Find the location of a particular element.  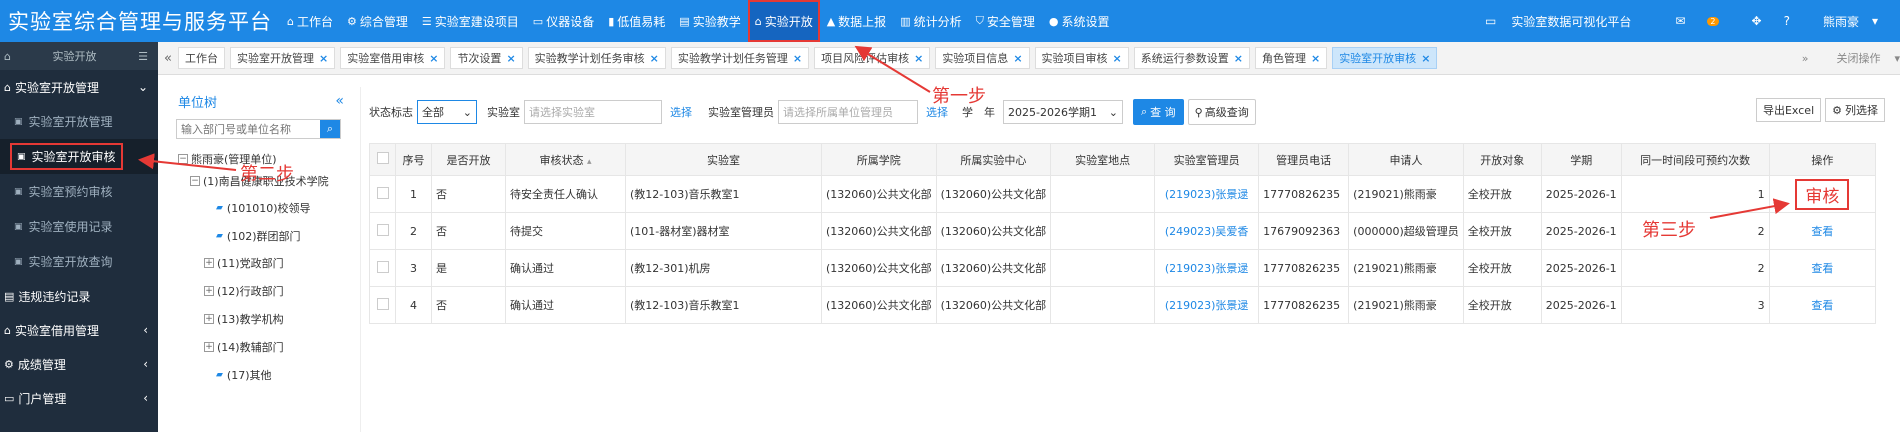

tree-node-party: + (11)党政部门 is located at coordinates (244, 263).